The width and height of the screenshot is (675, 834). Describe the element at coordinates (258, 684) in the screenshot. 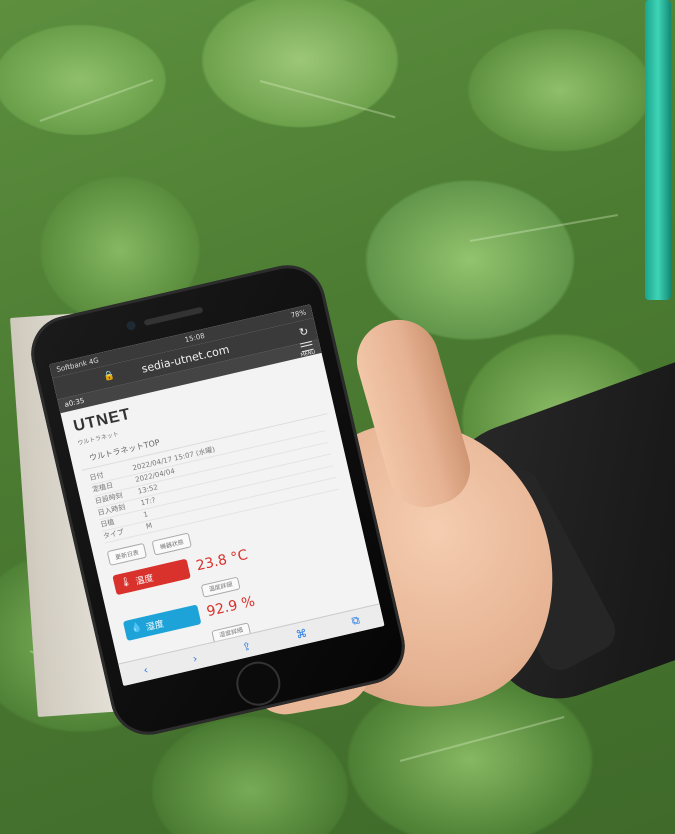

I see `home-button` at that location.